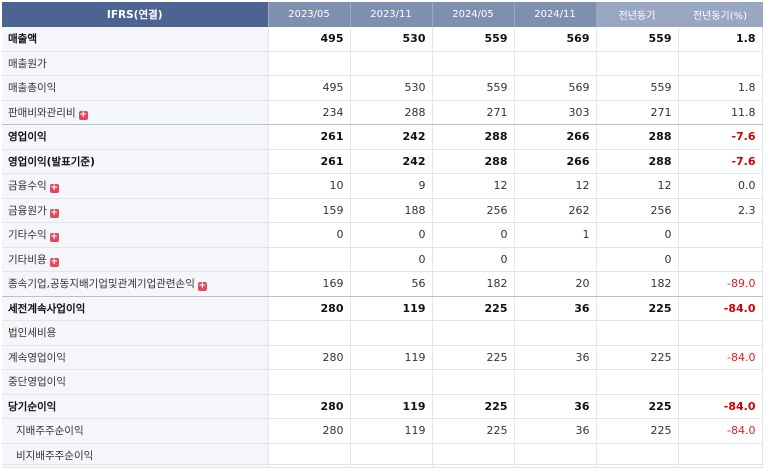 This screenshot has width=773, height=468. I want to click on row-label: 금융원가, so click(27, 210).